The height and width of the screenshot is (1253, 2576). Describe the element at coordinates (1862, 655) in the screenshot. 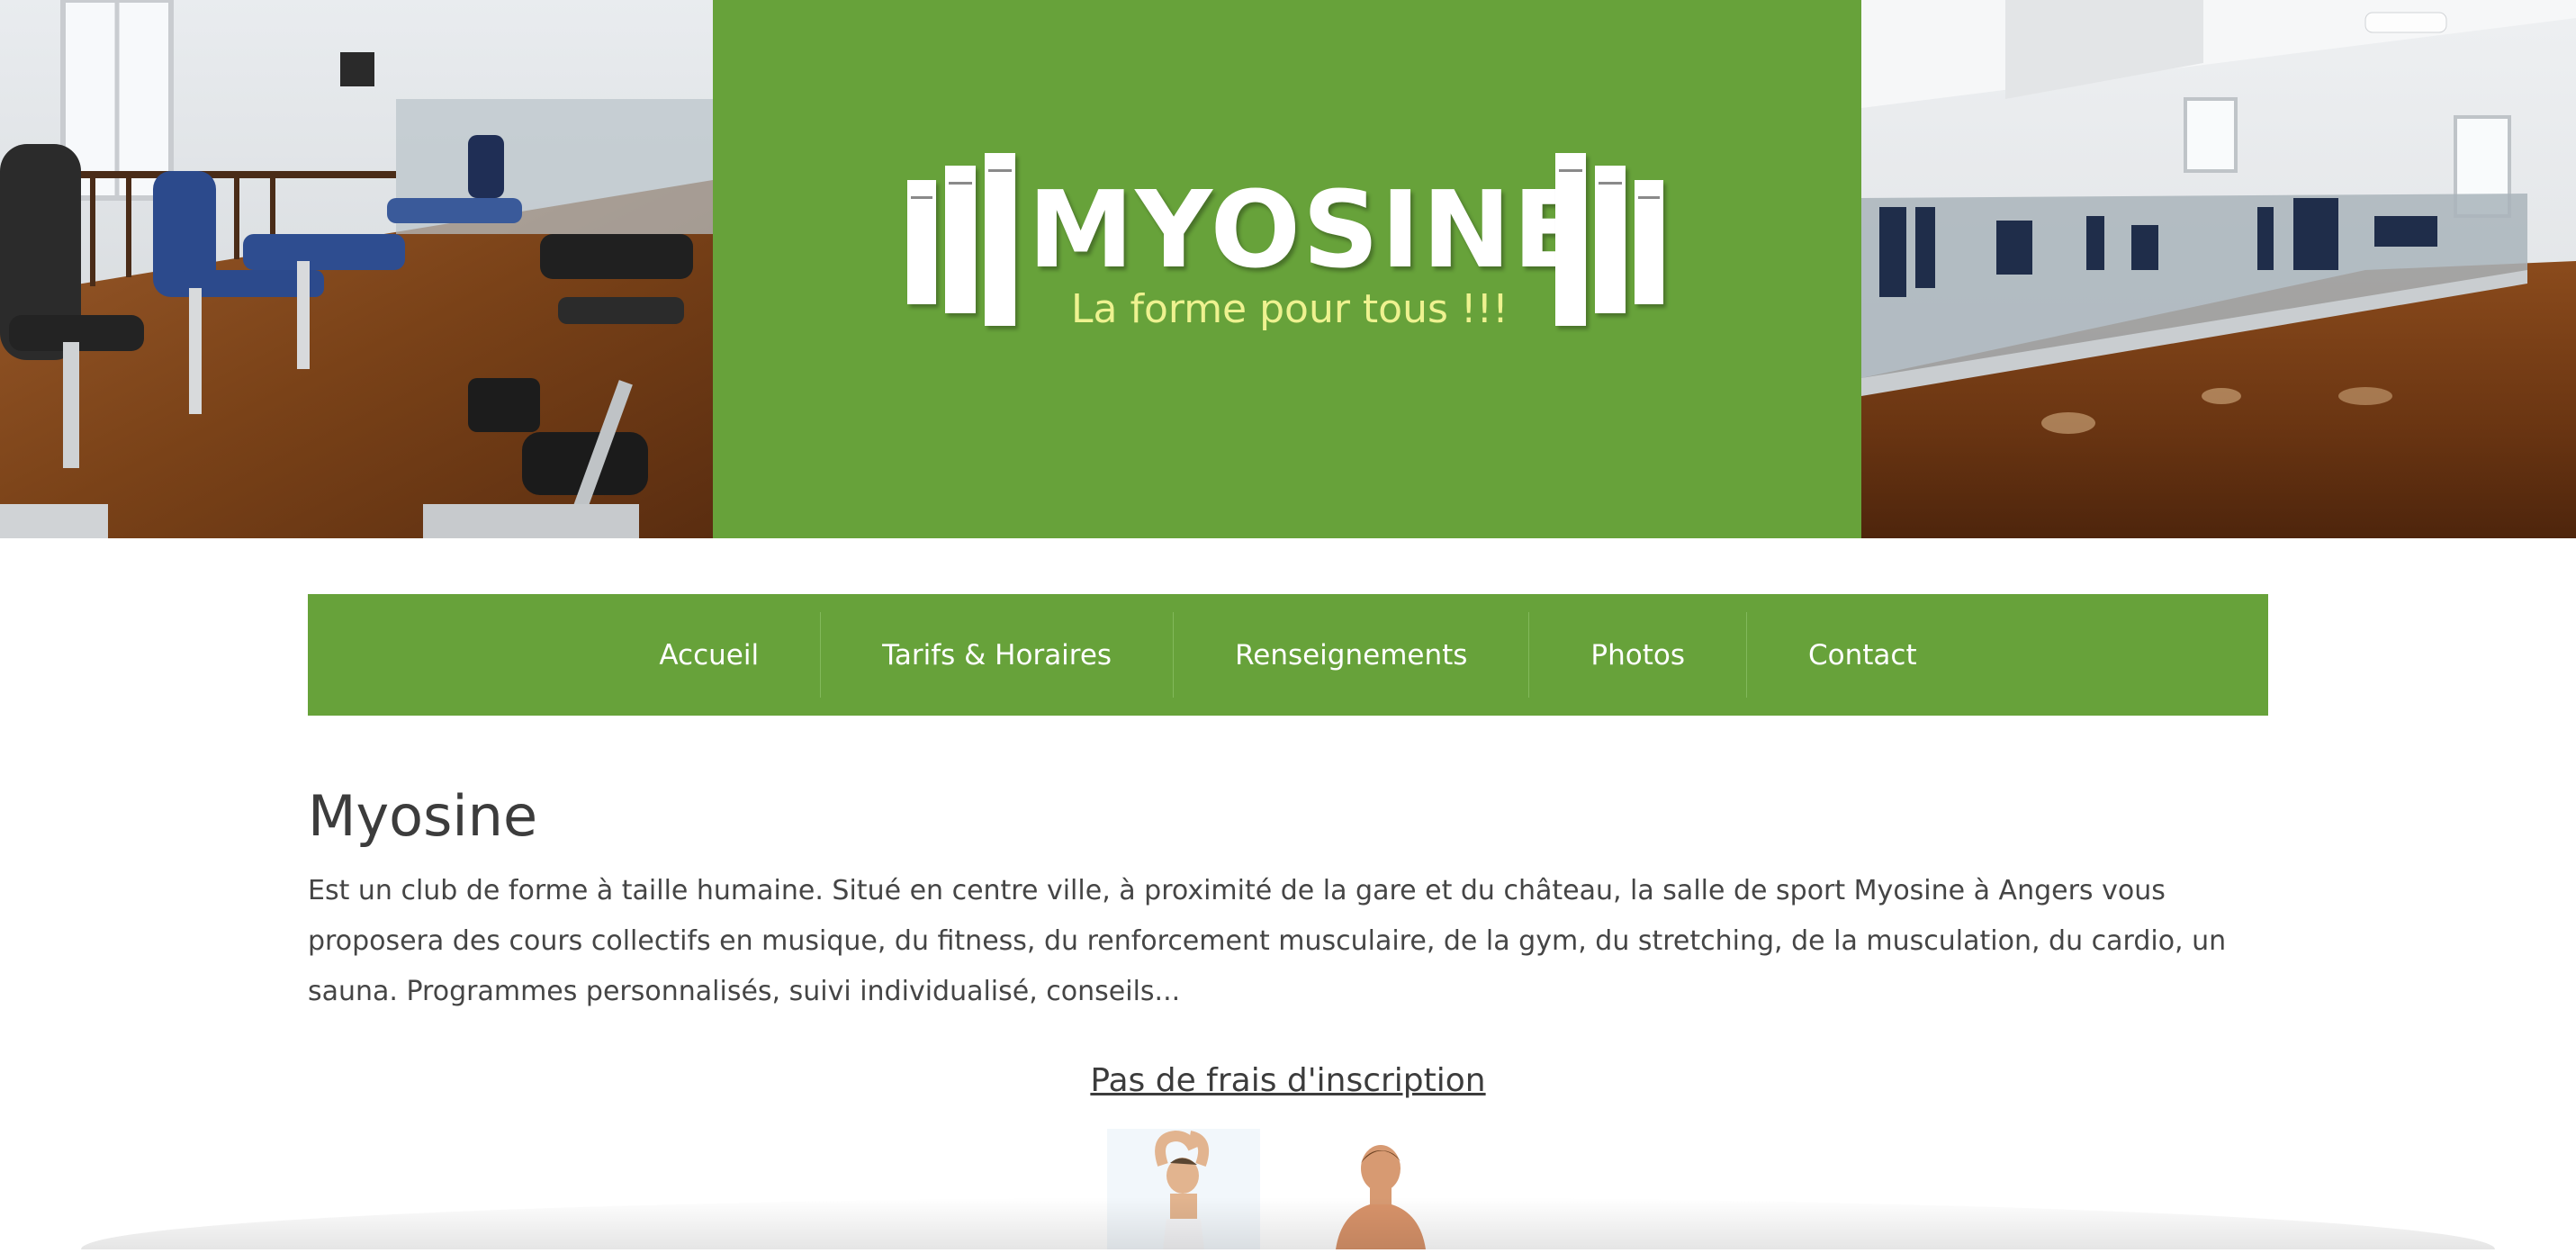

I see `nav-contact: Contact` at that location.